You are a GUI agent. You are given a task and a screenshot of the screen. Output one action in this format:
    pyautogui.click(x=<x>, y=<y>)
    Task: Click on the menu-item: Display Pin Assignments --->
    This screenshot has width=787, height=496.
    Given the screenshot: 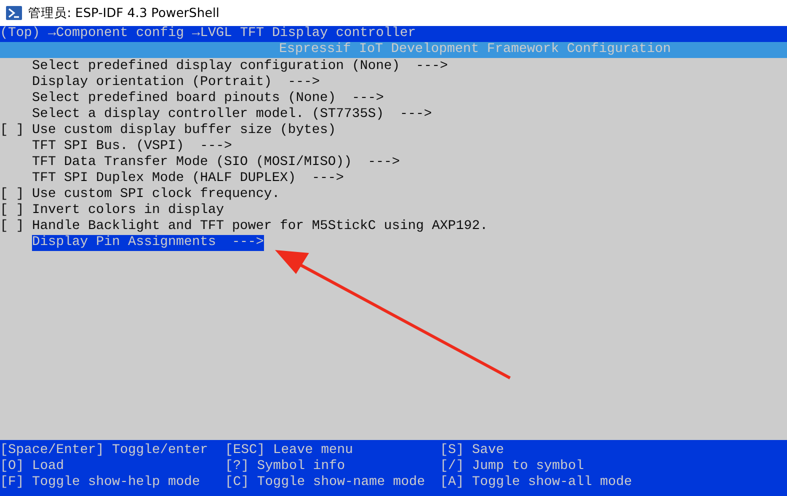 What is the action you would take?
    pyautogui.click(x=148, y=243)
    